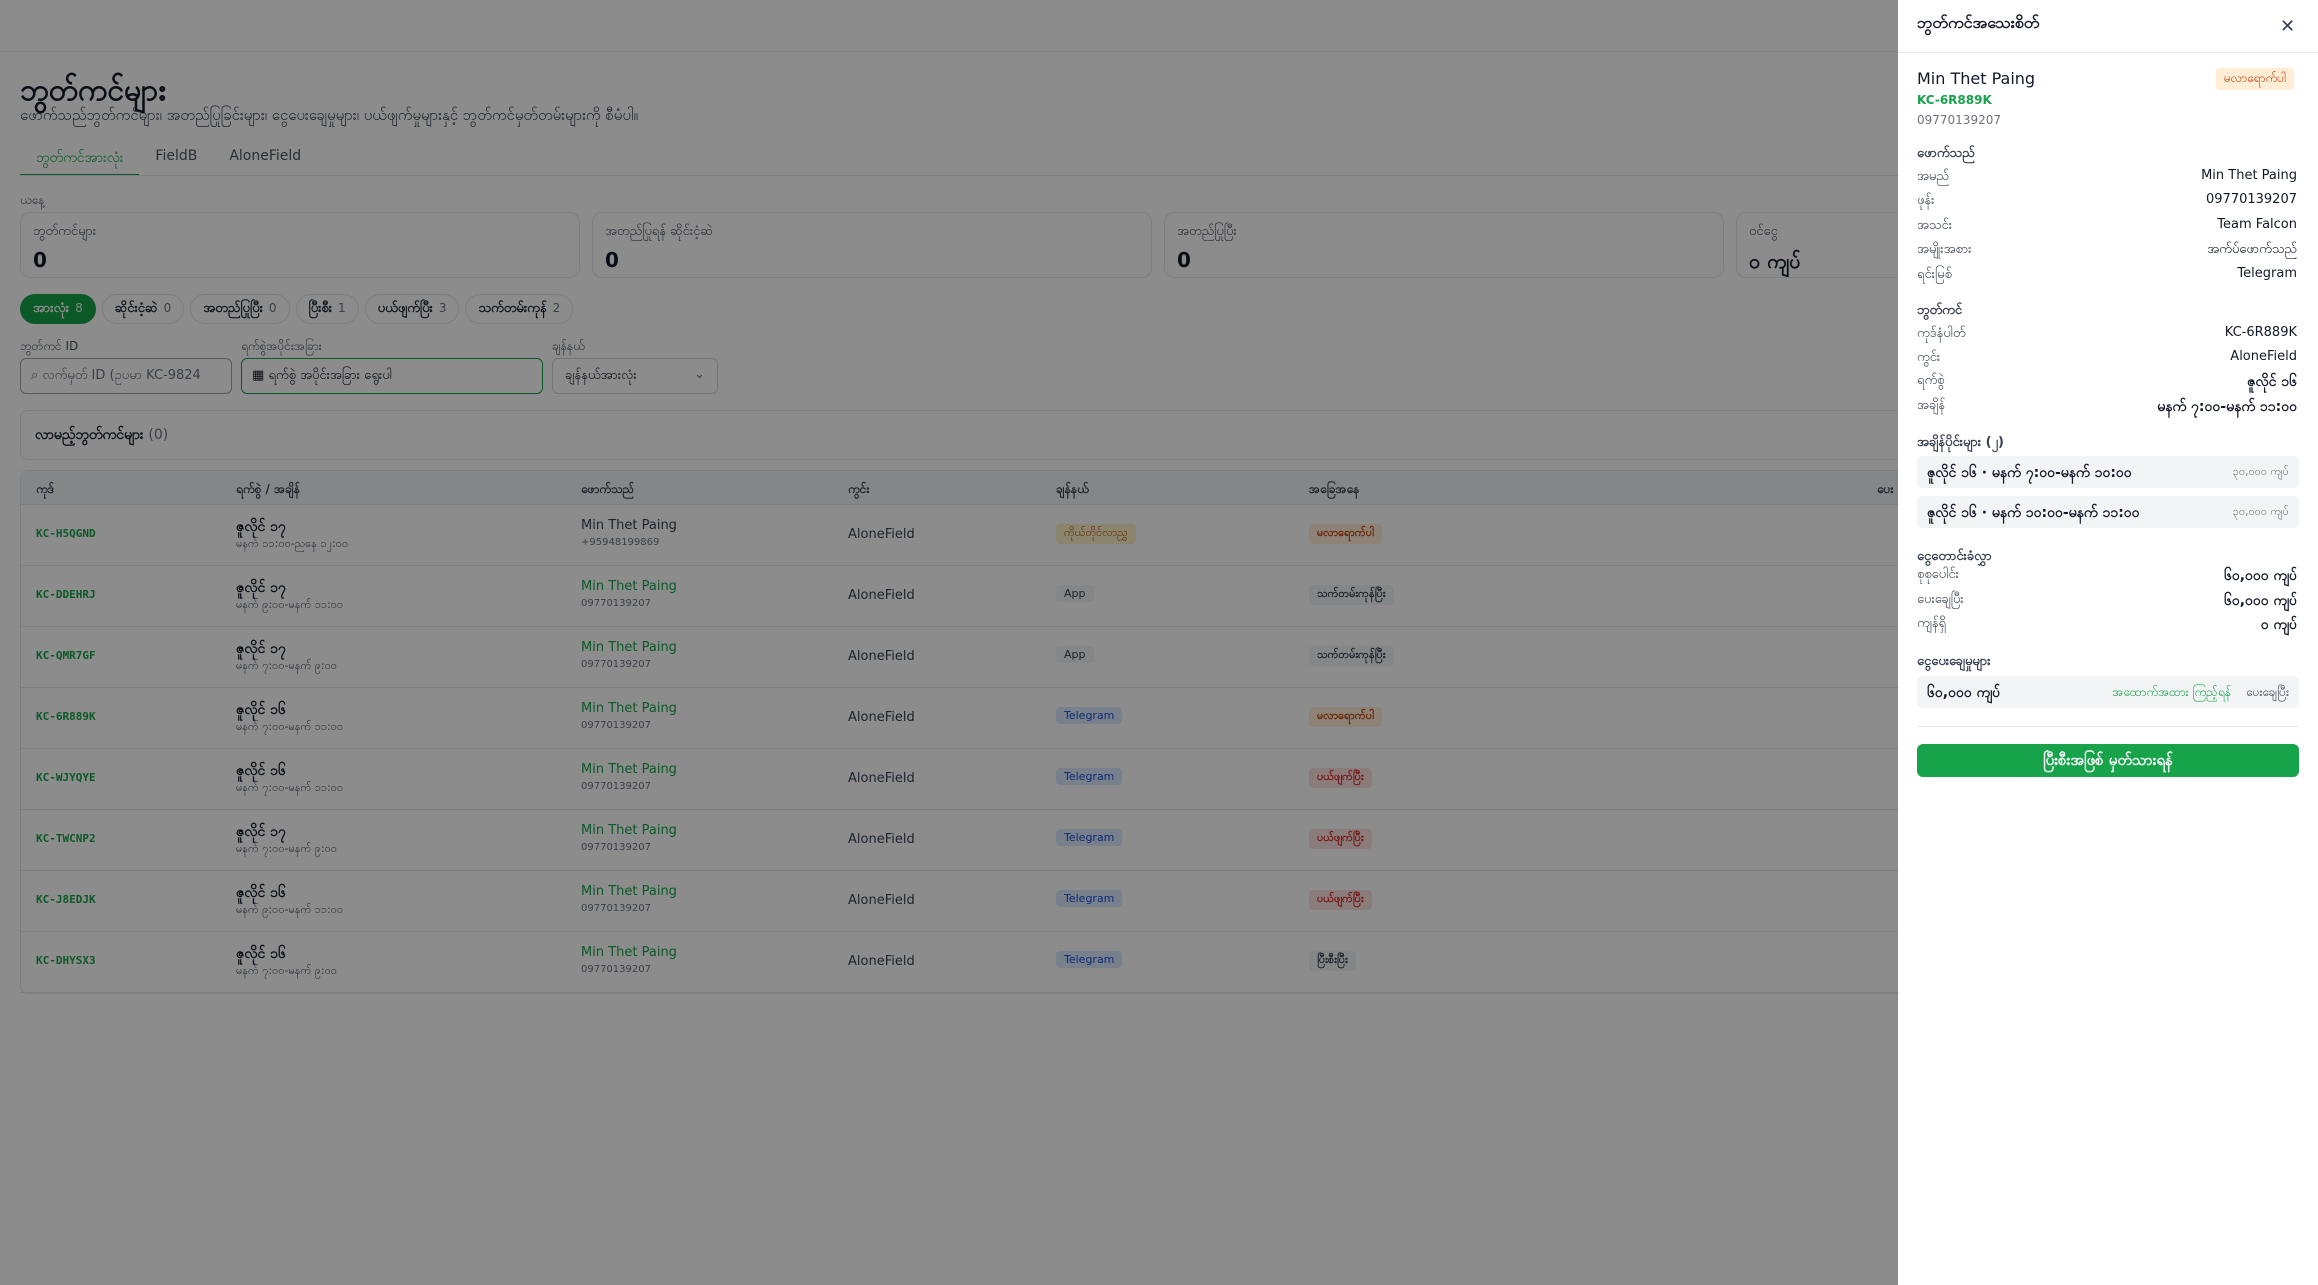 This screenshot has height=1285, width=2318. Describe the element at coordinates (2107, 382) in the screenshot. I see `detail-row: ရက်စွဲ ဇူလိုင် ၁၆` at that location.